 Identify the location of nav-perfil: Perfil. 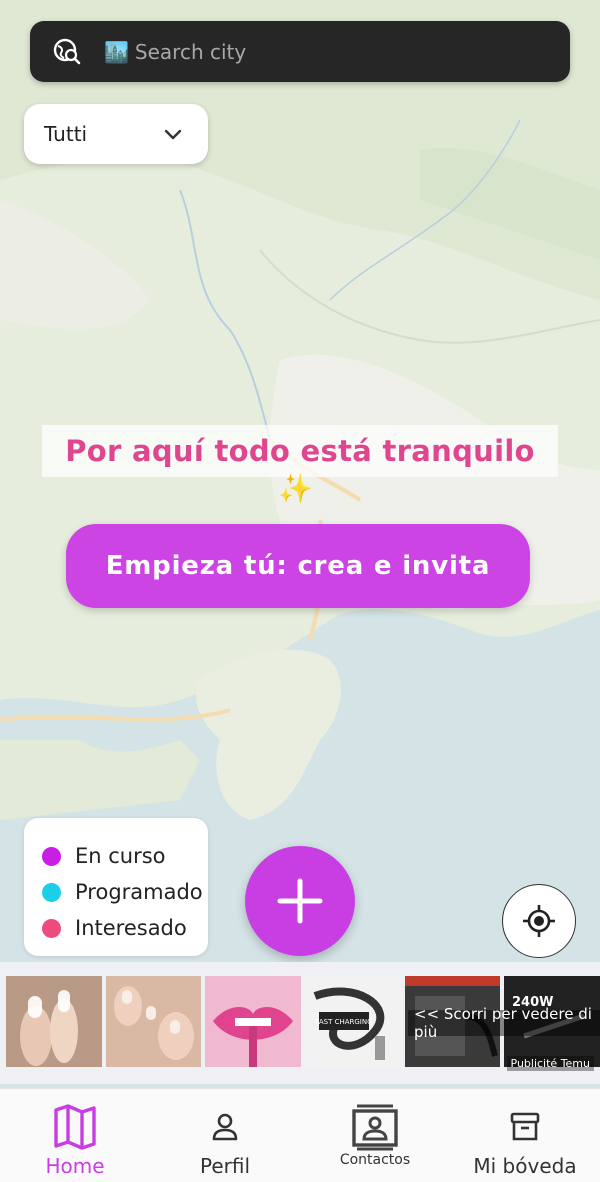
(225, 1135).